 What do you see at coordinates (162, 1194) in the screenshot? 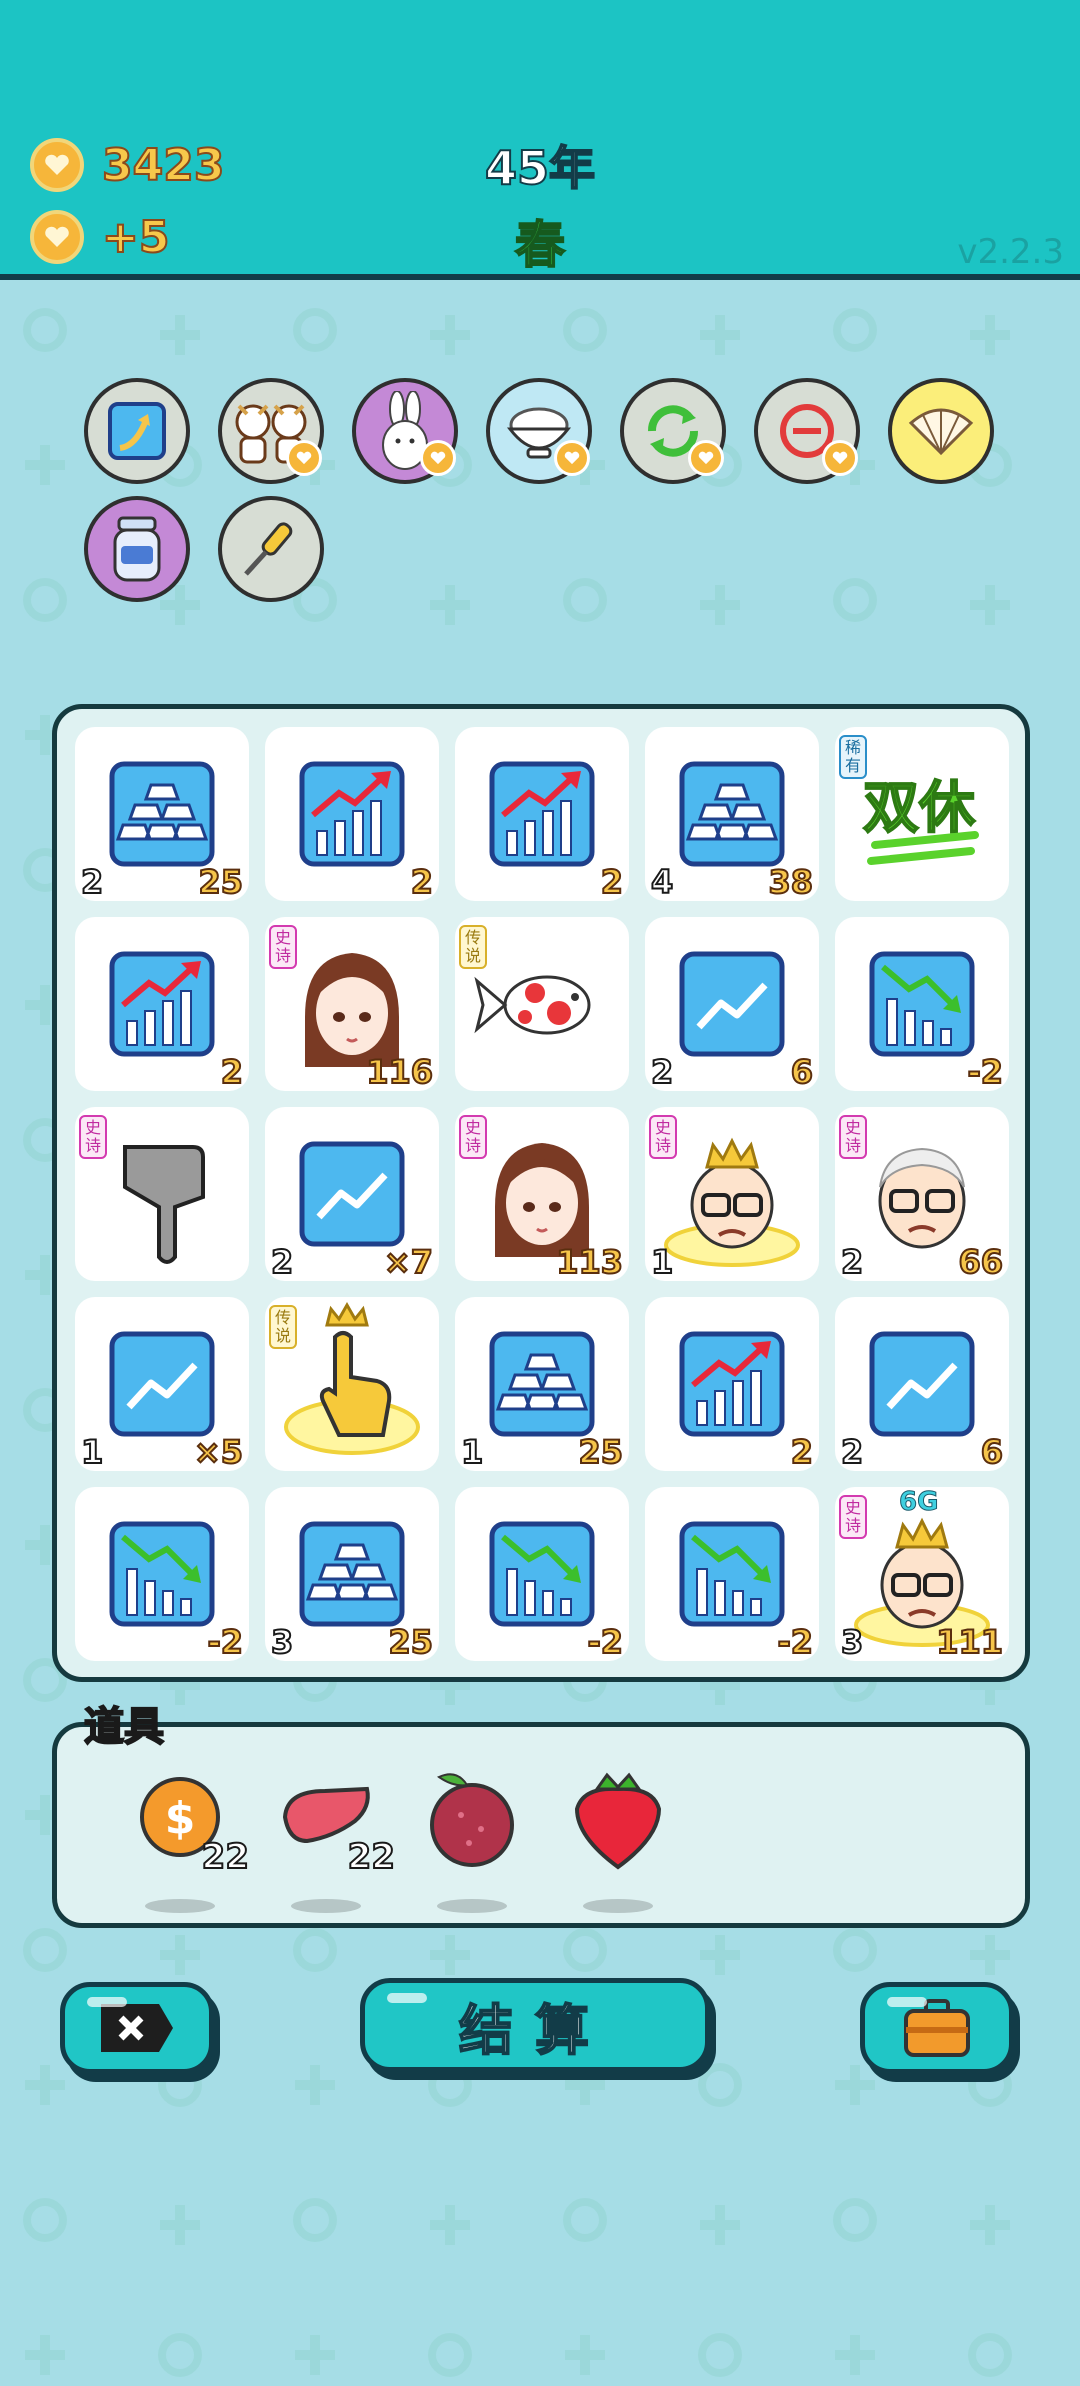
I see `board-cell: 史诗` at bounding box center [162, 1194].